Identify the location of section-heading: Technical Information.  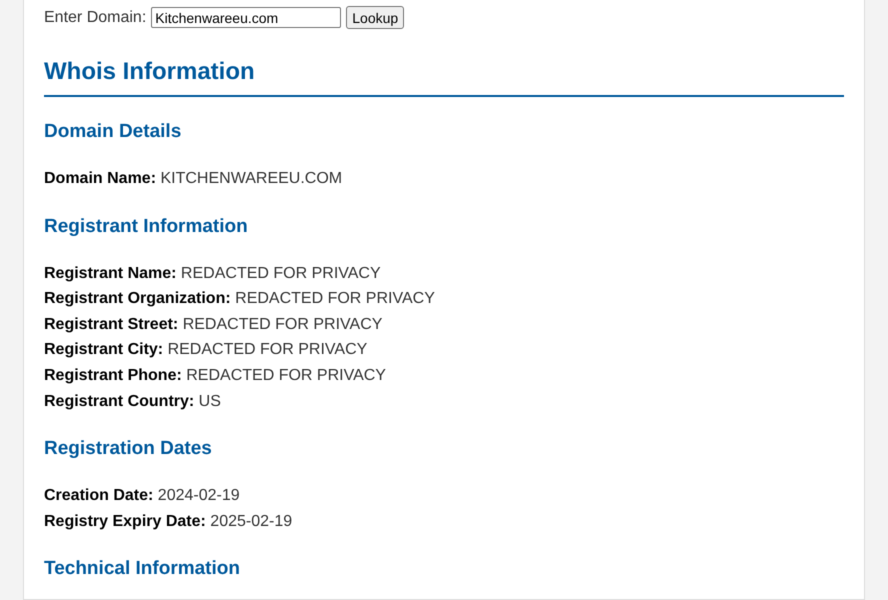
(143, 569).